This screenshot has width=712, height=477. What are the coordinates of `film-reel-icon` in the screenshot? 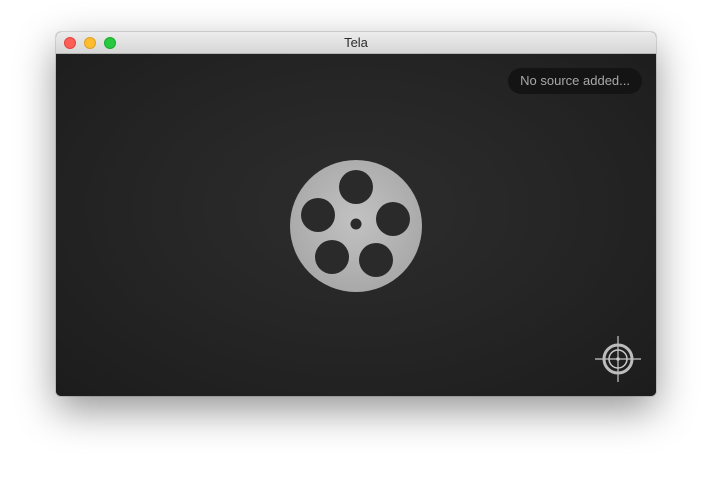 It's located at (356, 226).